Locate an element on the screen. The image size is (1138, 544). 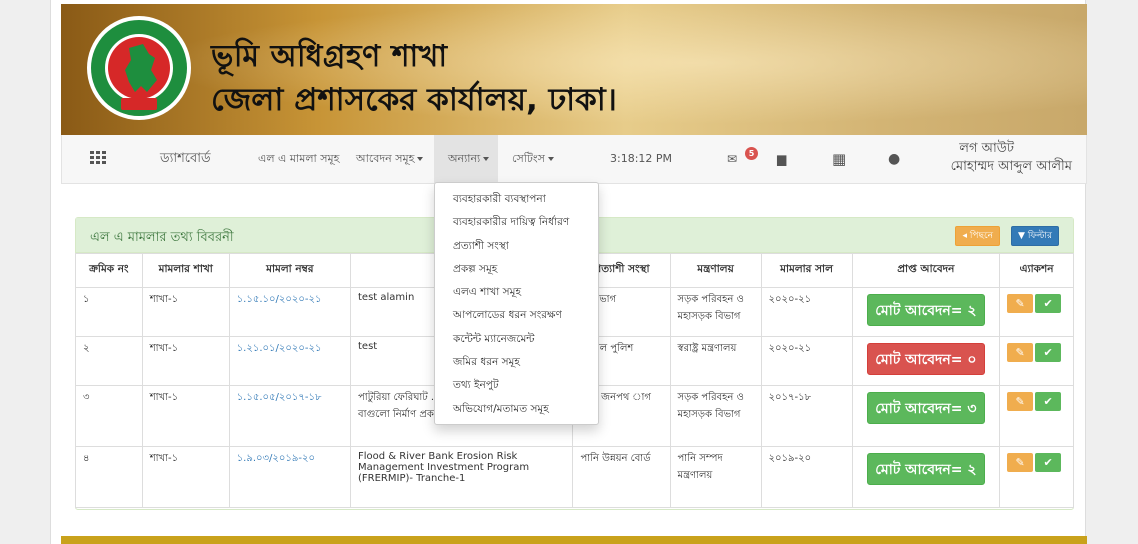
cell-year: ২০১৯-২০ is located at coordinates (806, 477).